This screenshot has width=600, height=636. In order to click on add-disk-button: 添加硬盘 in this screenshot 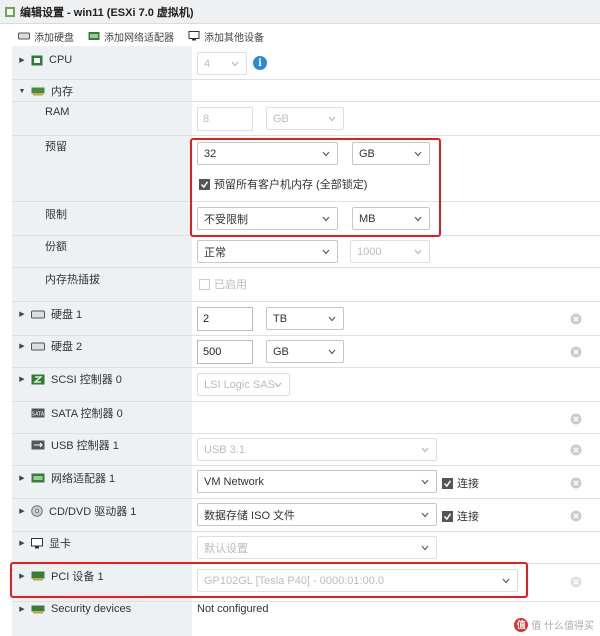, I will do `click(46, 36)`.